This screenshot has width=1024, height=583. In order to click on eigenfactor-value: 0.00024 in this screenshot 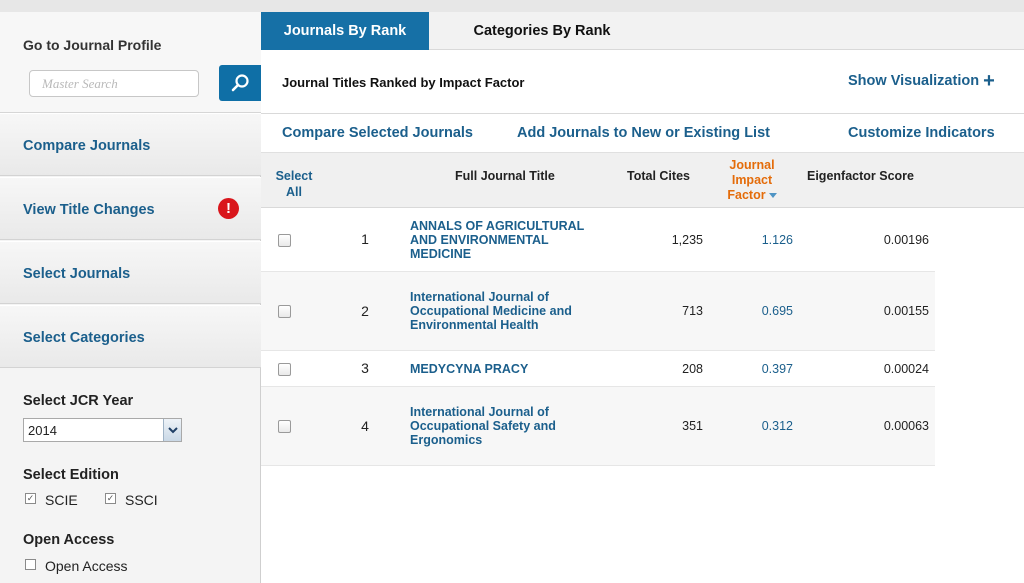, I will do `click(906, 369)`.